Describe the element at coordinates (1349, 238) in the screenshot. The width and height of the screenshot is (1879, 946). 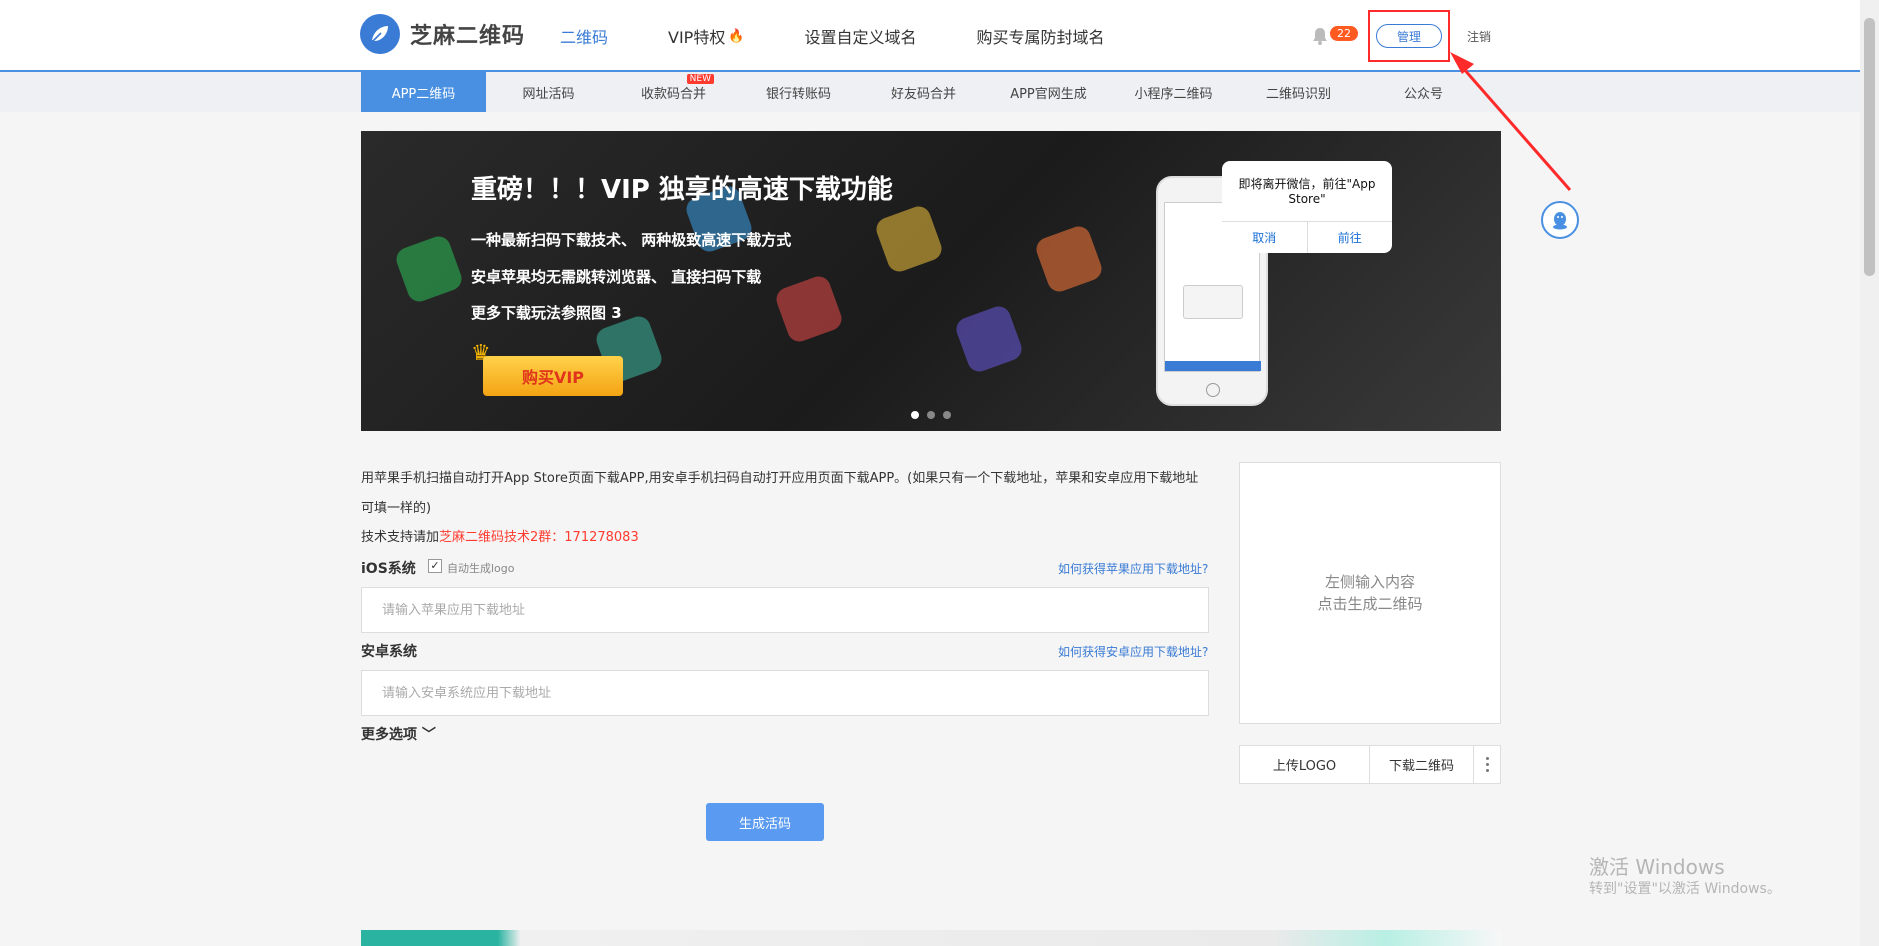
I see `dialog-go: 前往` at that location.